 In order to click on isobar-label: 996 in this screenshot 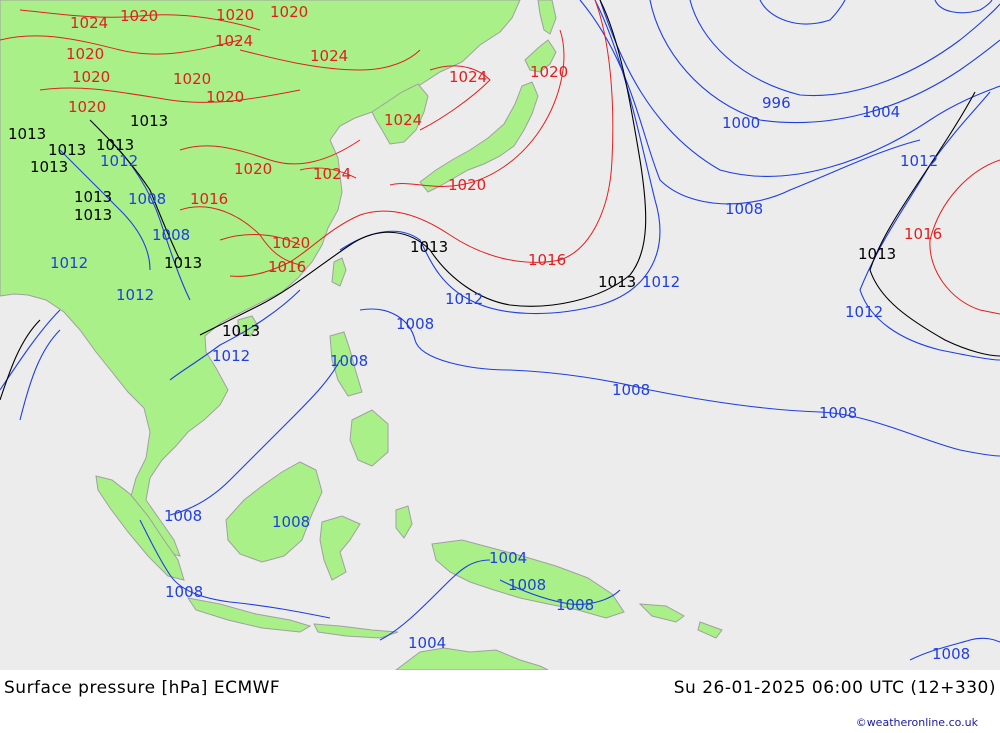, I will do `click(776, 103)`.